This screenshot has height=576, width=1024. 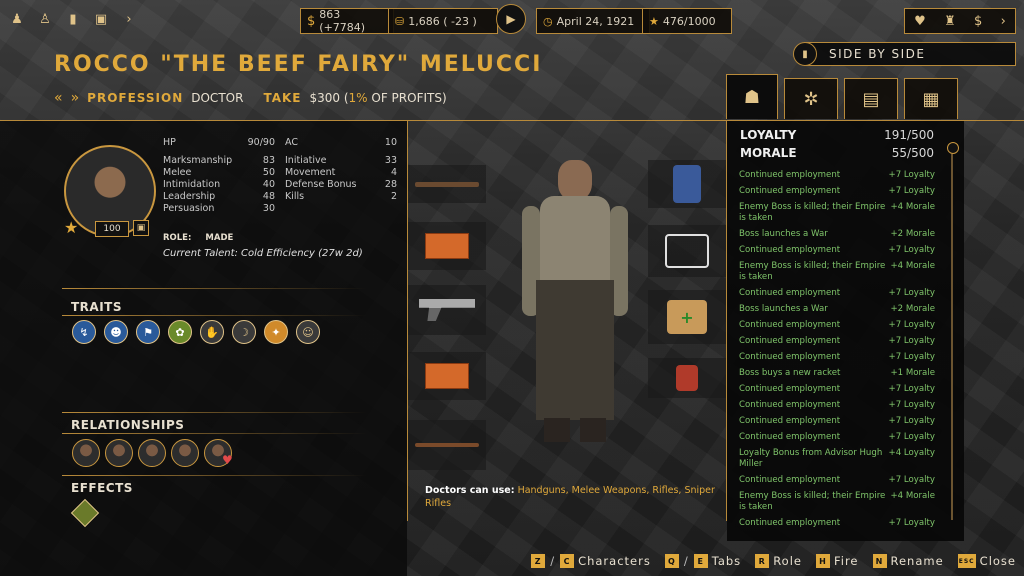 What do you see at coordinates (752, 96) in the screenshot?
I see `tab-gangster: ☗` at bounding box center [752, 96].